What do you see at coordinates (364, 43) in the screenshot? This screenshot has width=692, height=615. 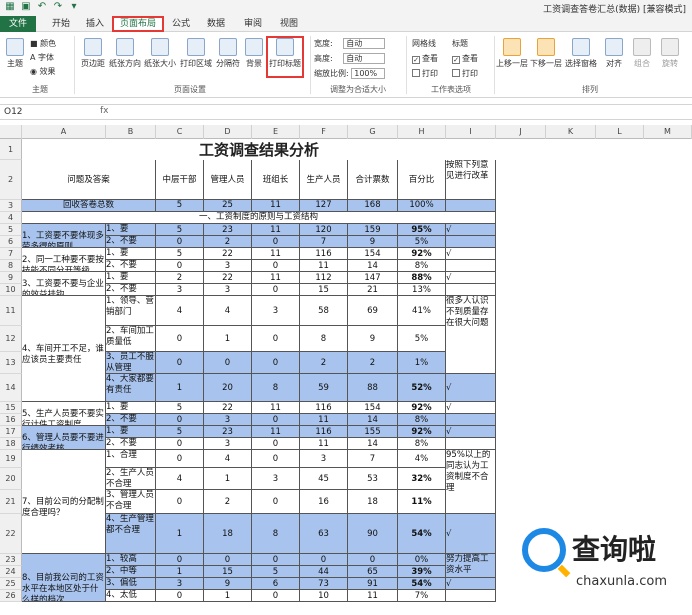 I see `width-select: 自动` at bounding box center [364, 43].